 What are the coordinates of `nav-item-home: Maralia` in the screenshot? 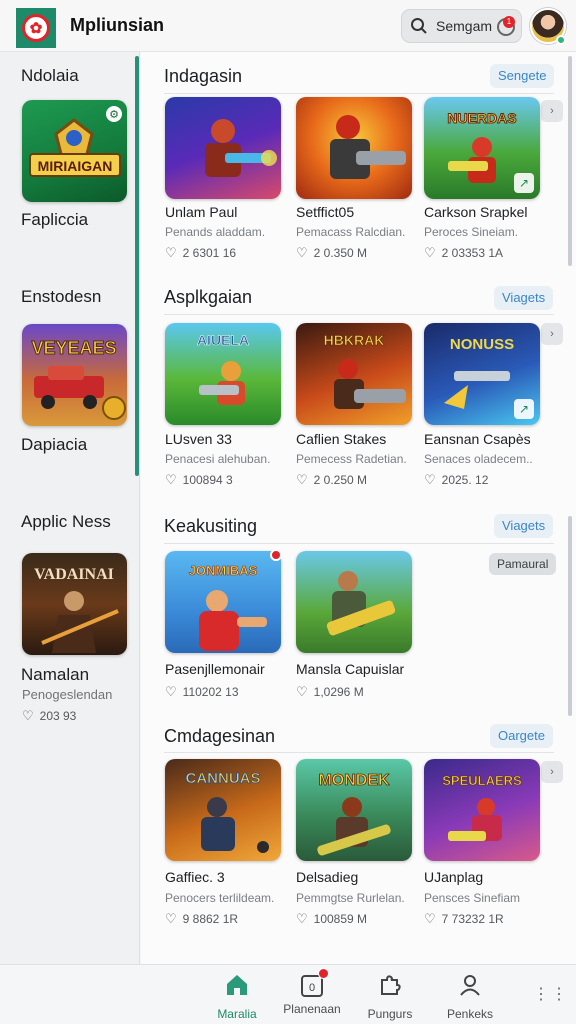 It's located at (237, 996).